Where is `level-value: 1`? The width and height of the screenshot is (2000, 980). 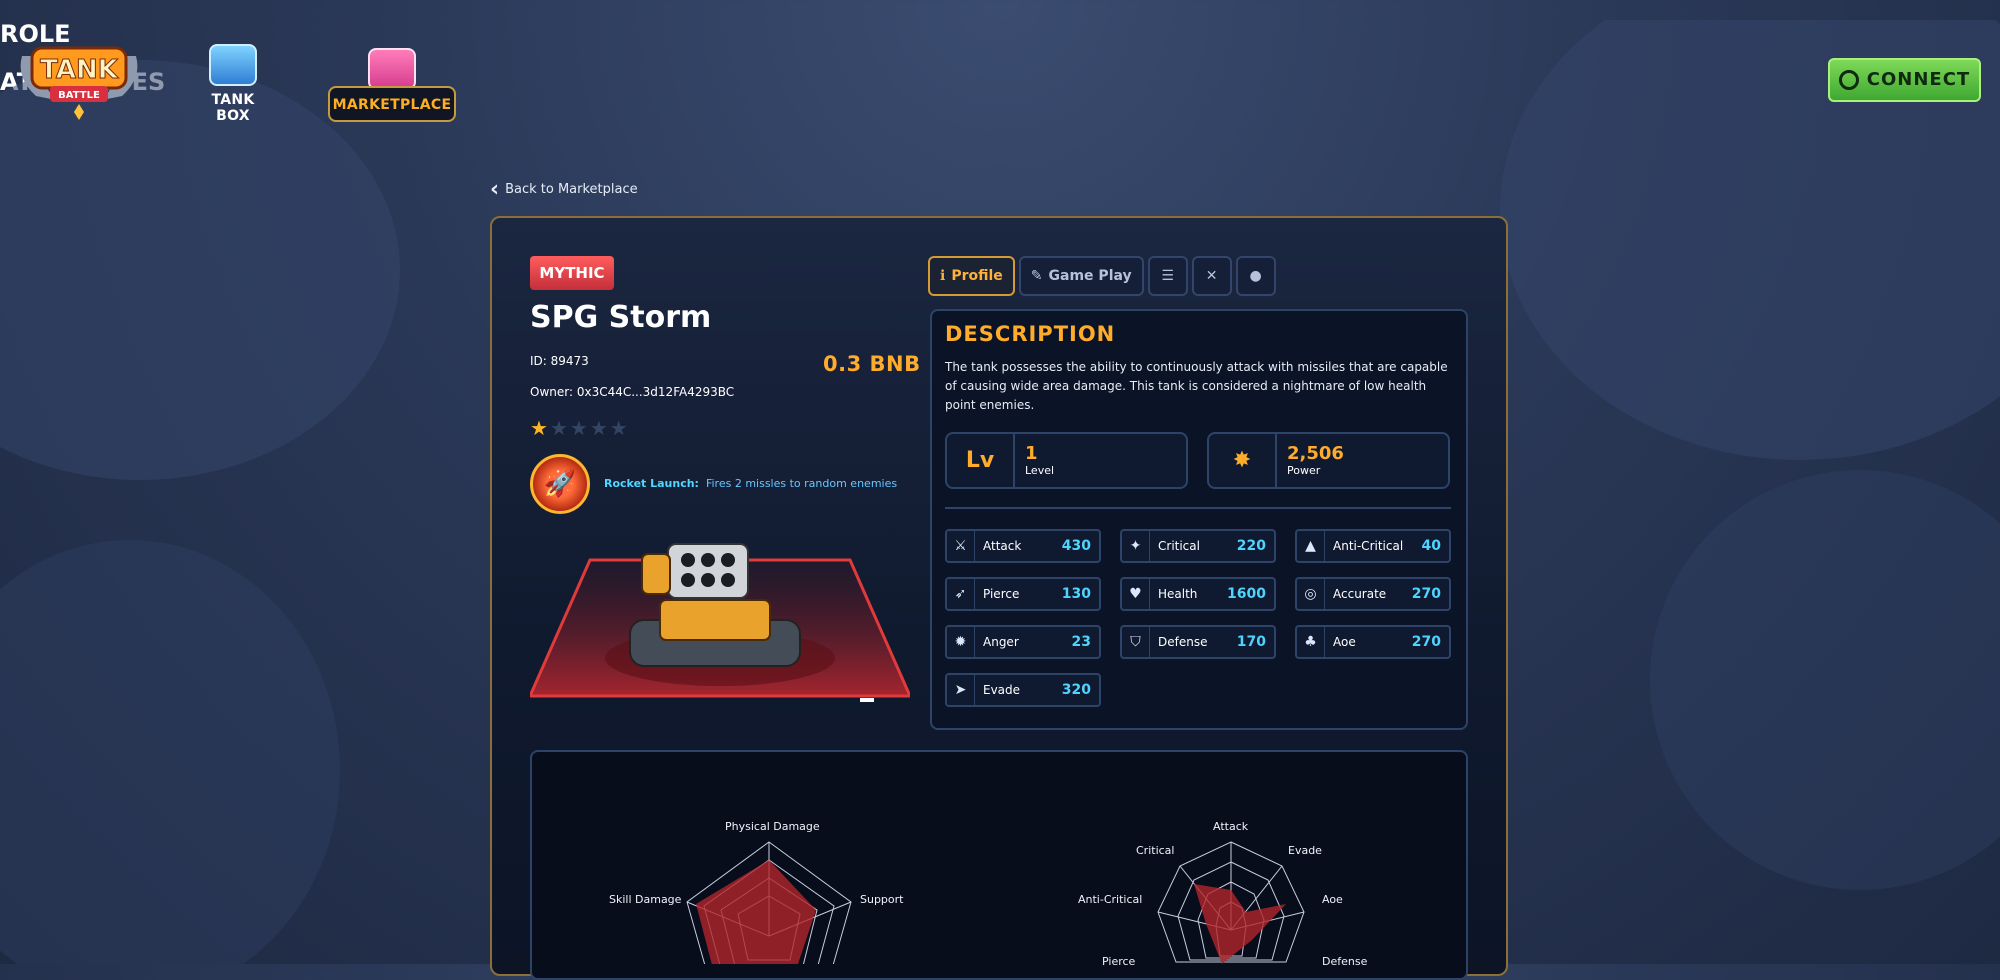 level-value: 1 is located at coordinates (1031, 454).